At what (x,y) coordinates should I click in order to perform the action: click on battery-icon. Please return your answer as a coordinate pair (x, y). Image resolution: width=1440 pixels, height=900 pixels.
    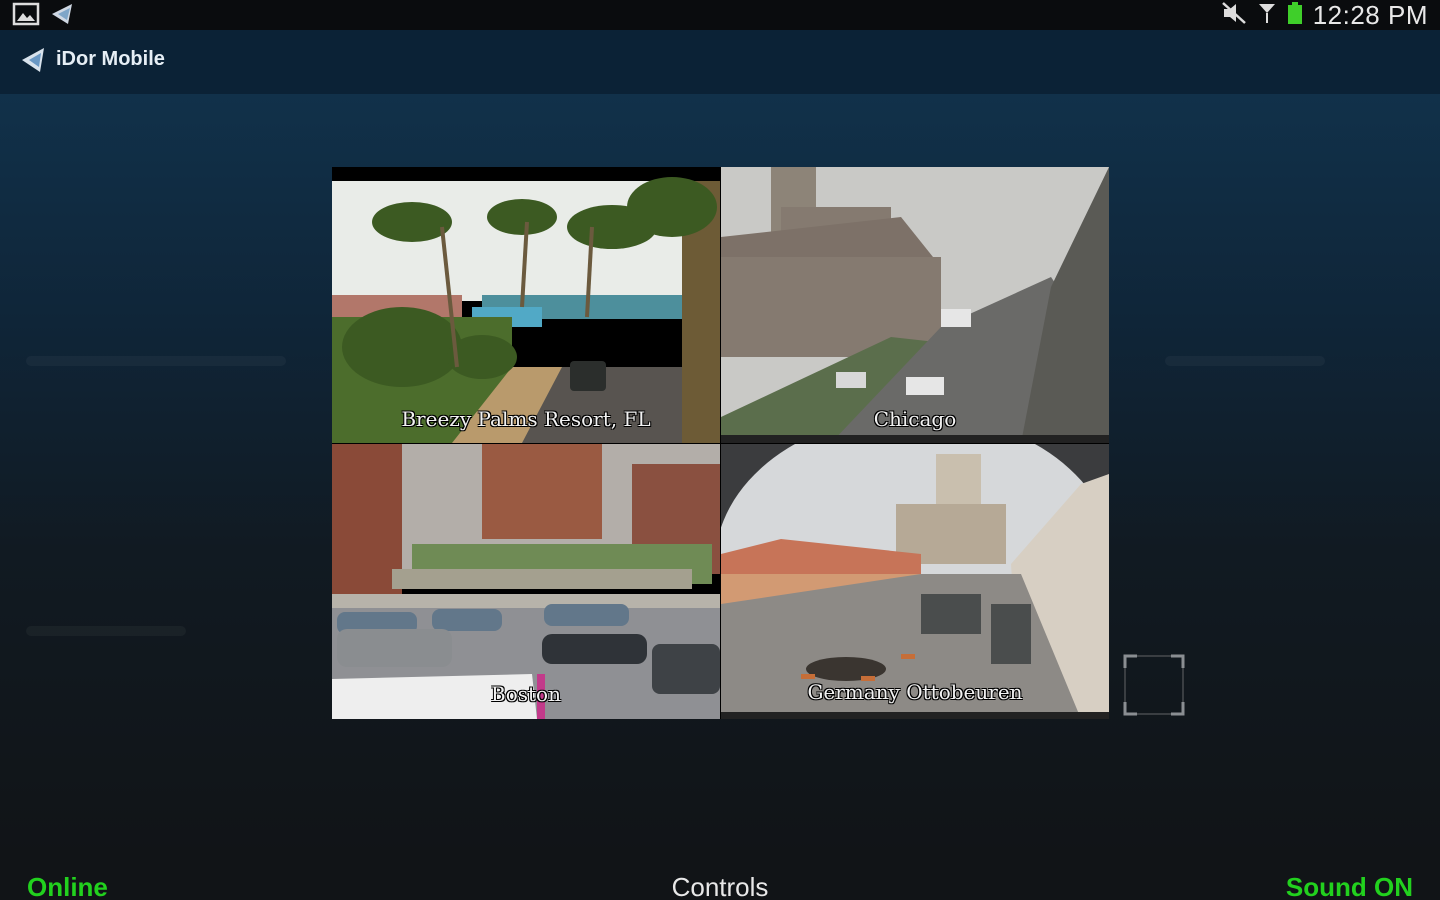
    Looking at the image, I should click on (1295, 15).